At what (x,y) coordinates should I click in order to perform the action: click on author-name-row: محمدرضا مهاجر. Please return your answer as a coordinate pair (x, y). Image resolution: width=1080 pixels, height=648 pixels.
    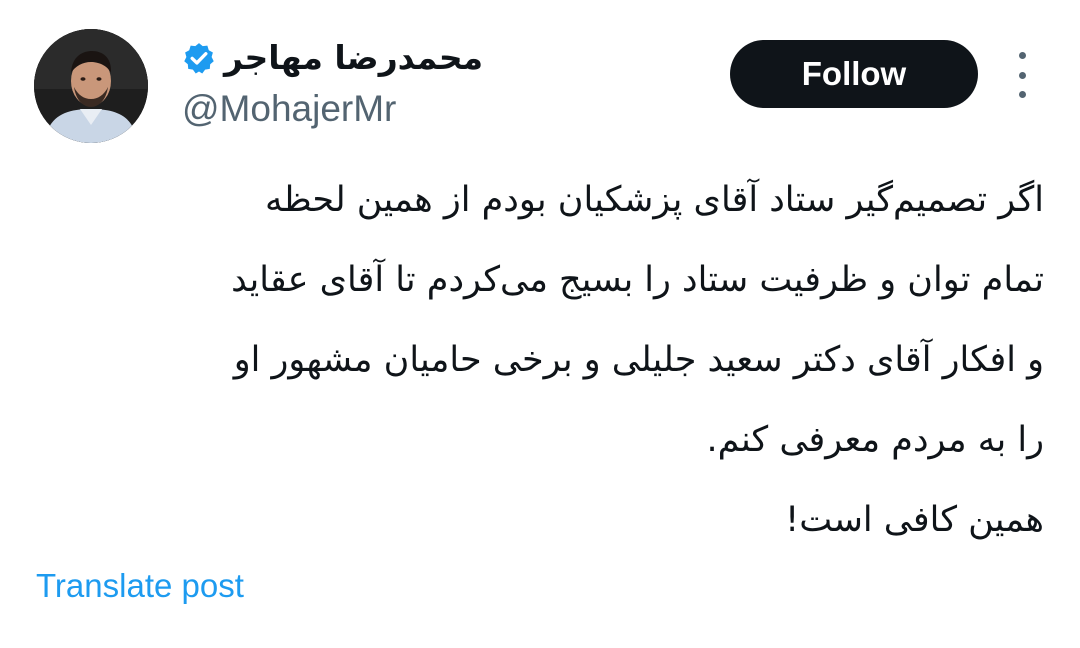
    Looking at the image, I should click on (332, 58).